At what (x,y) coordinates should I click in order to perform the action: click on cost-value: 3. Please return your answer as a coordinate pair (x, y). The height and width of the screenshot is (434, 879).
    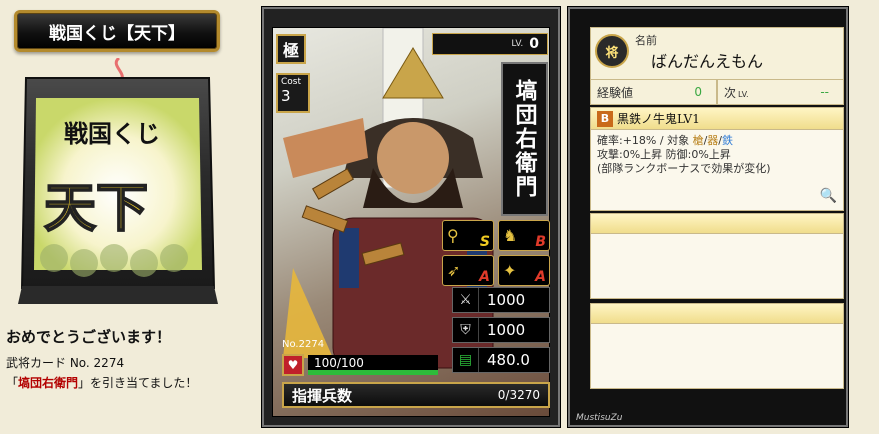
    Looking at the image, I should click on (286, 96).